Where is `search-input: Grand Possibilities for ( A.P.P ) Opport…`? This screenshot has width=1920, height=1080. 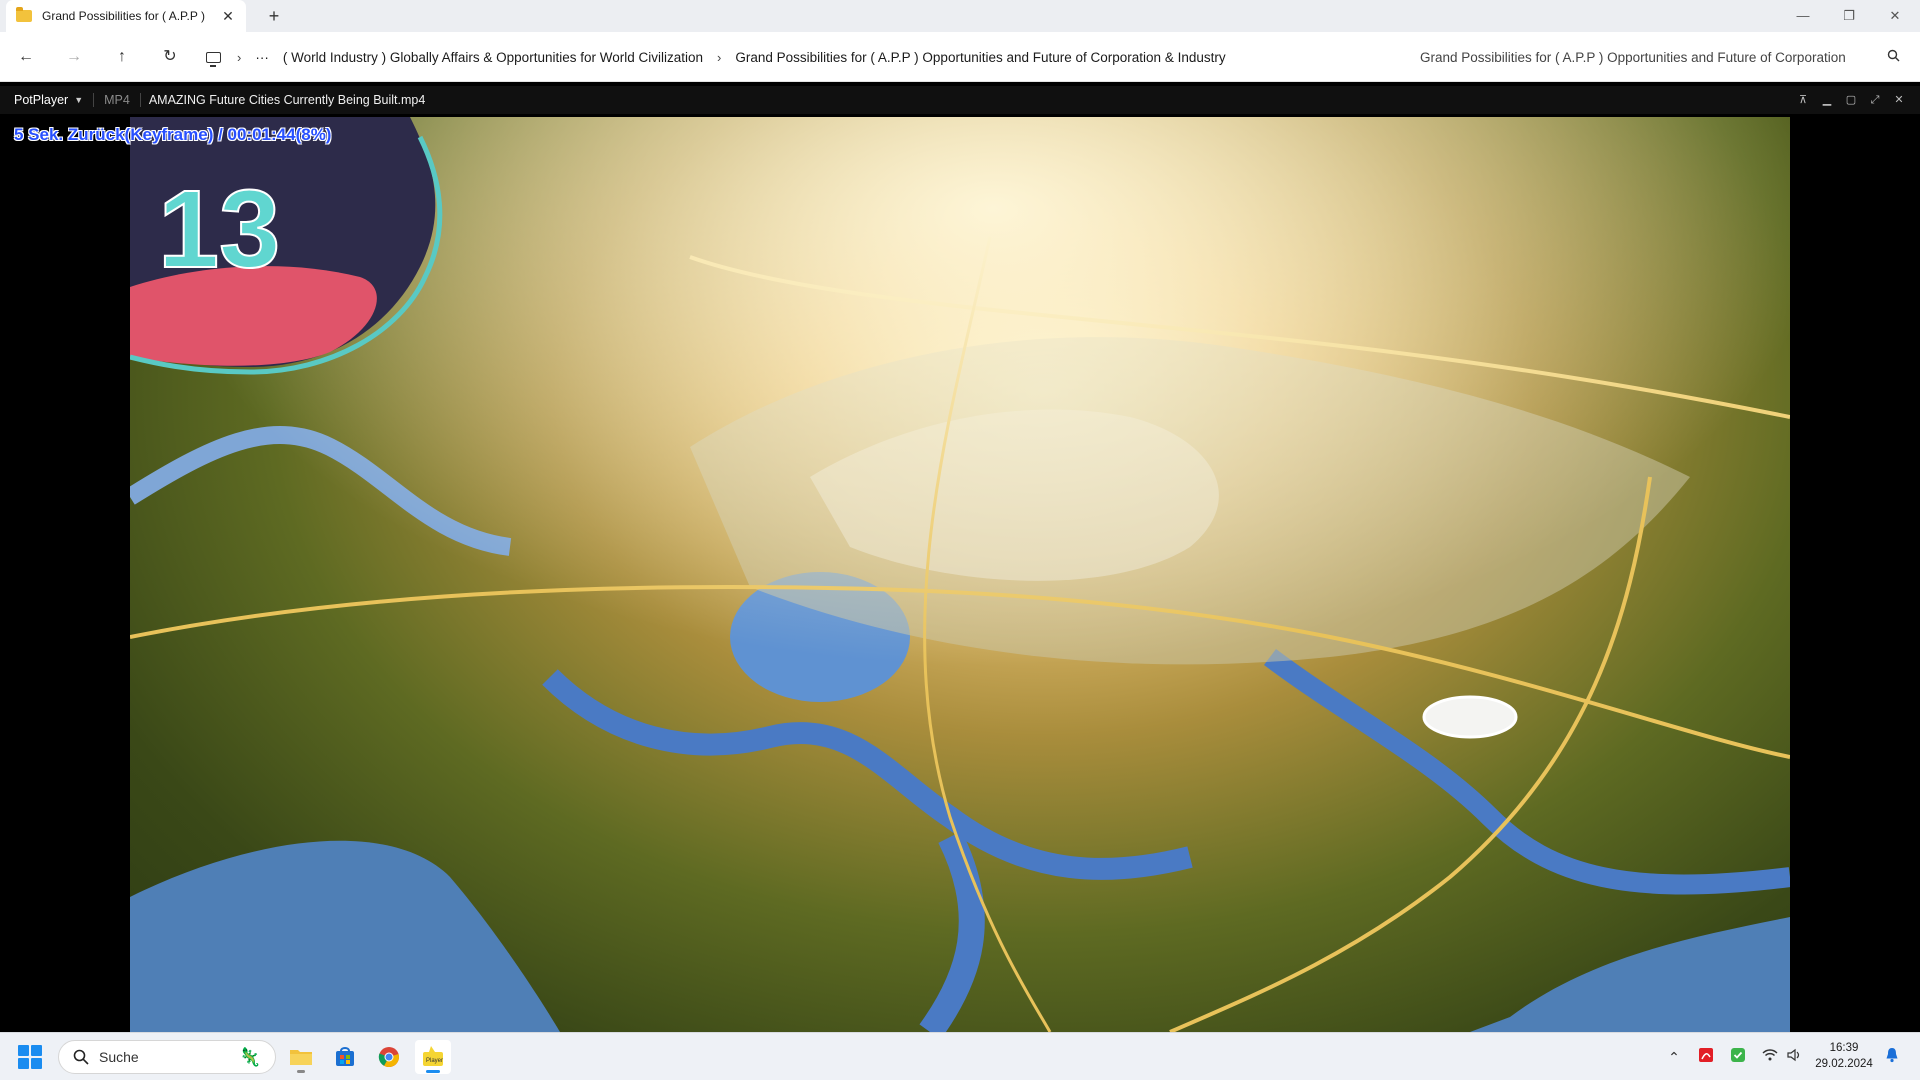 search-input: Grand Possibilities for ( A.P.P ) Opport… is located at coordinates (1660, 57).